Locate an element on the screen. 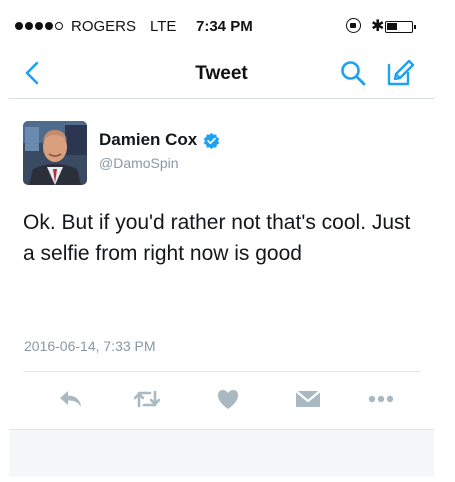 This screenshot has width=455, height=482. search-icon is located at coordinates (353, 73).